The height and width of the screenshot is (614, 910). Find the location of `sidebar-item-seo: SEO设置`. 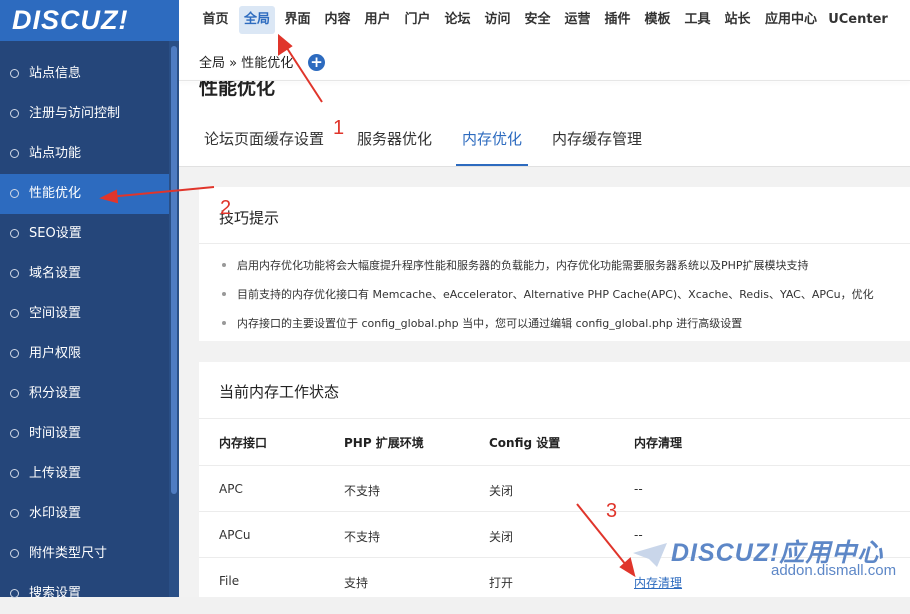

sidebar-item-seo: SEO设置 is located at coordinates (84, 234).